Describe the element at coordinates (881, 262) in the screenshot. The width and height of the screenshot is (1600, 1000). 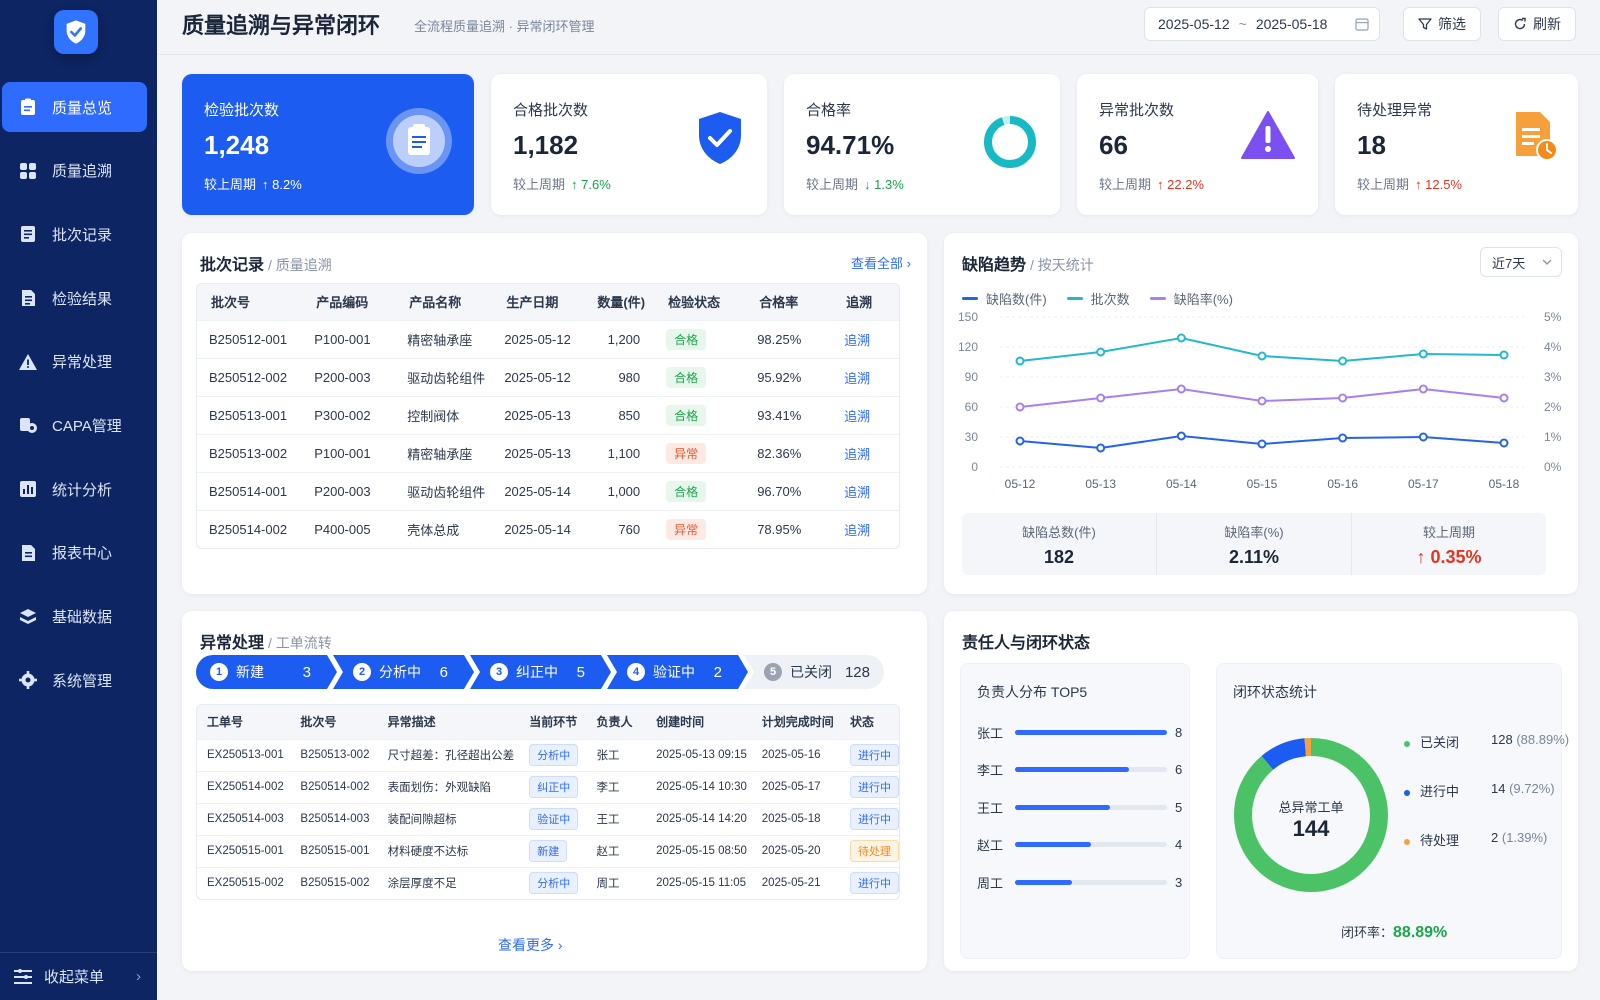
I see `view-all-link: 查看全部 ›` at that location.